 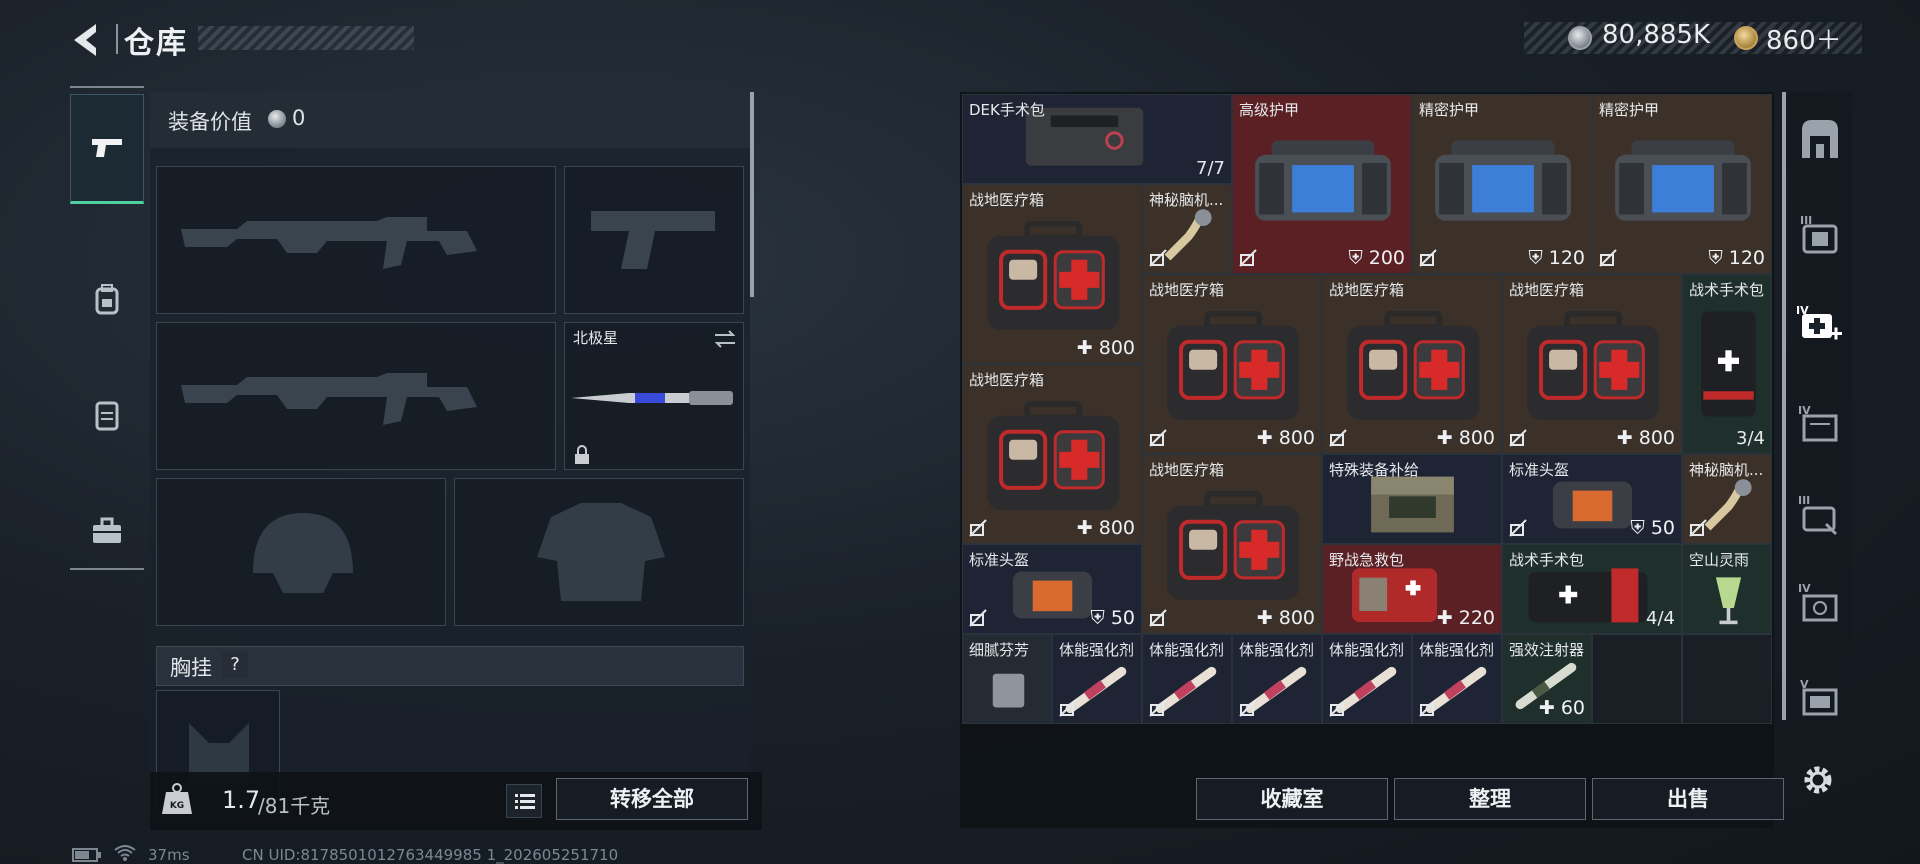 What do you see at coordinates (1820, 517) in the screenshot?
I see `tab-tier3-tools: III` at bounding box center [1820, 517].